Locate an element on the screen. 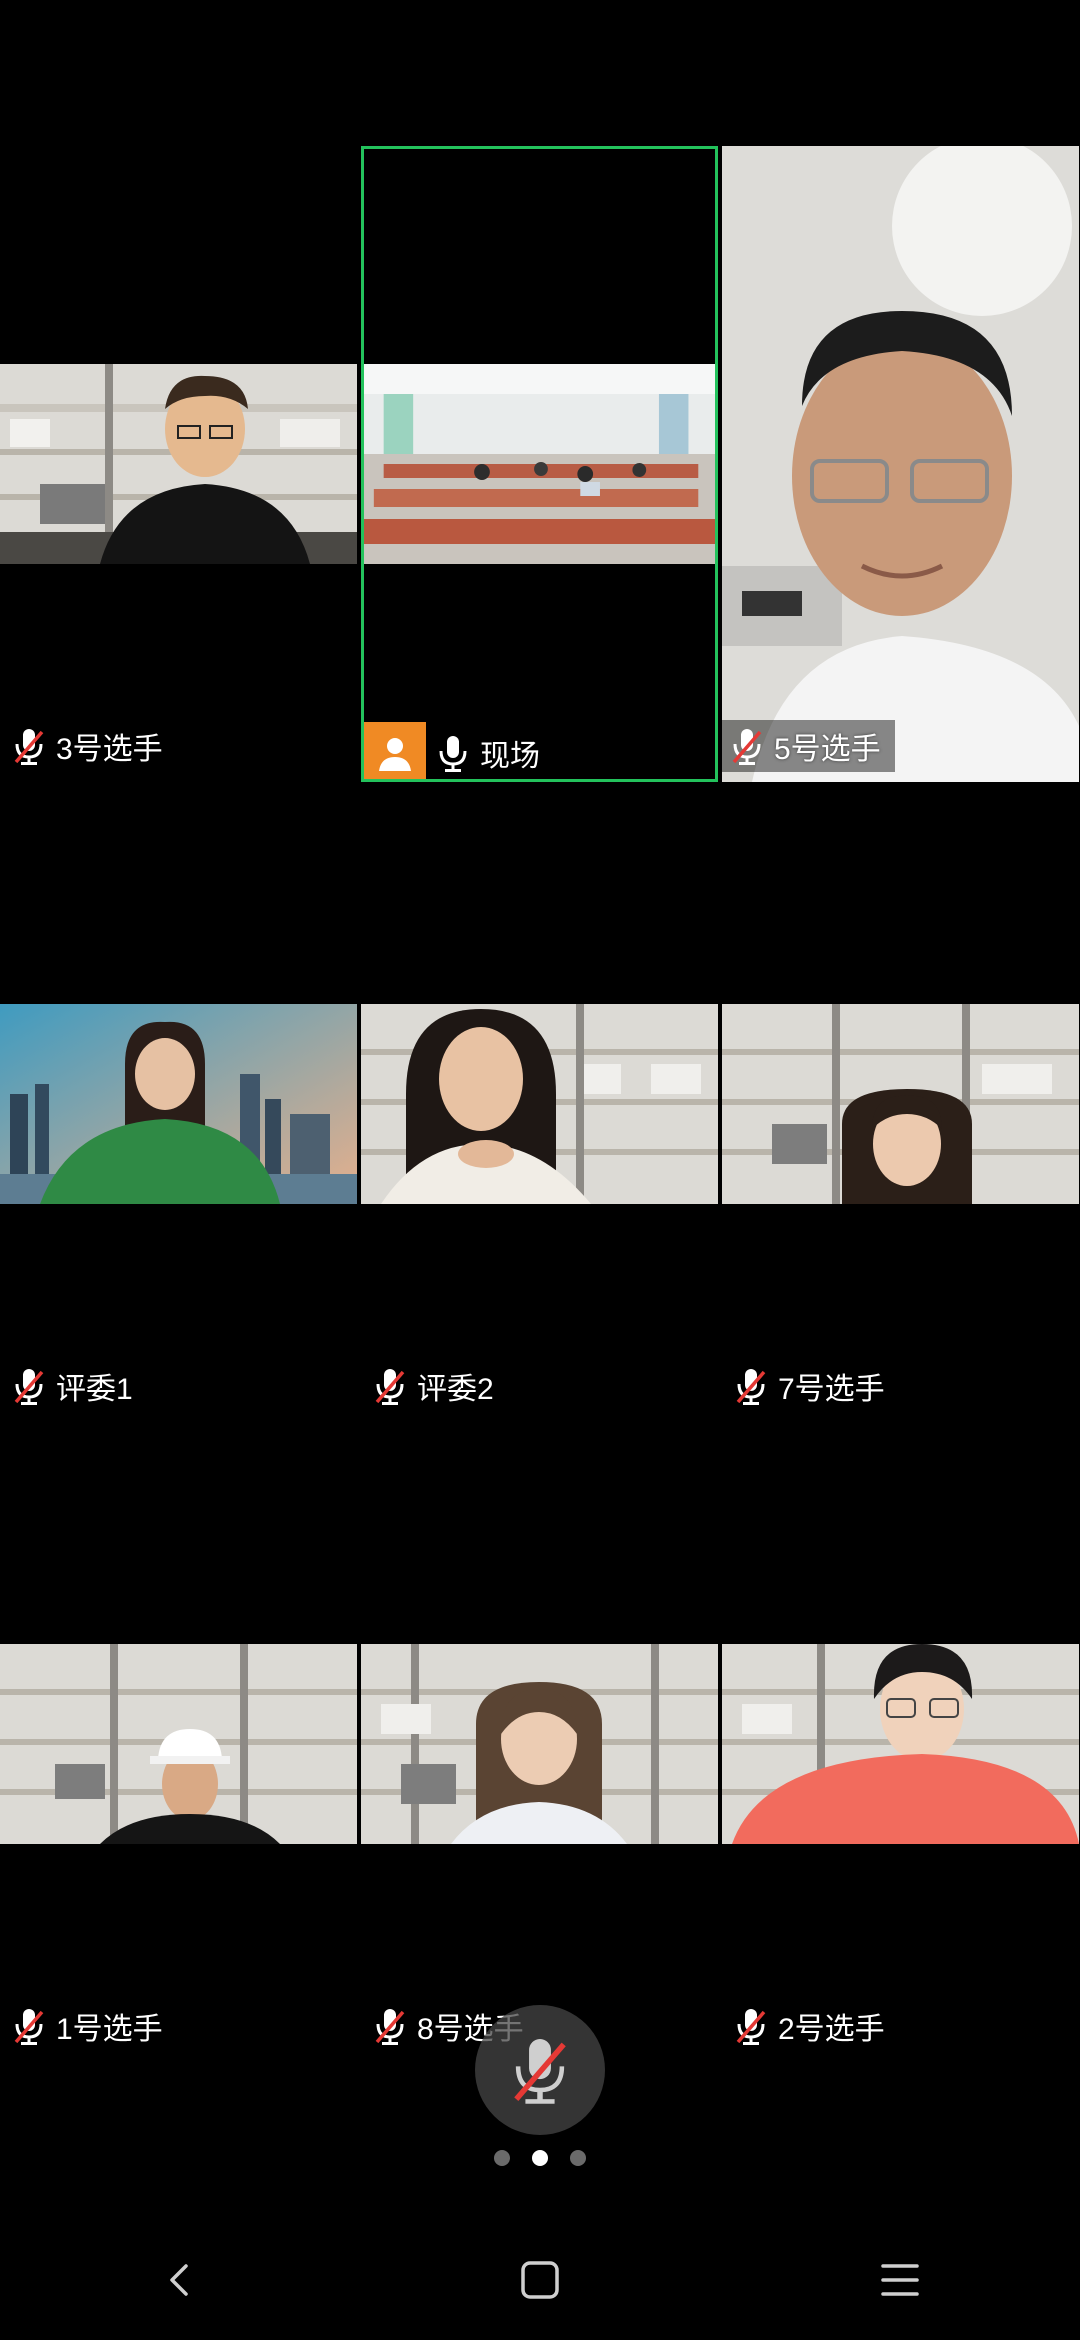  video-tile-player-8: 8号选手 is located at coordinates (539, 1744).